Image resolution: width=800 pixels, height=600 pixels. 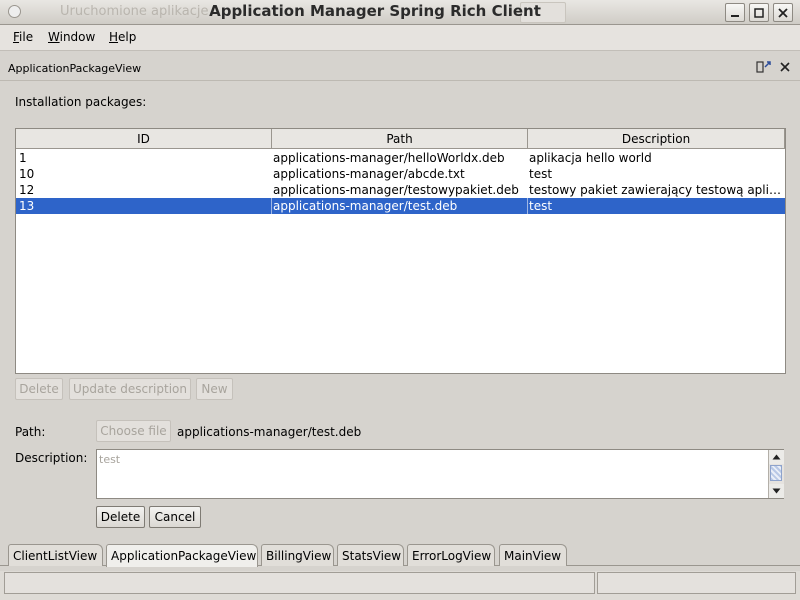 I want to click on description-scrollbar, so click(x=776, y=474).